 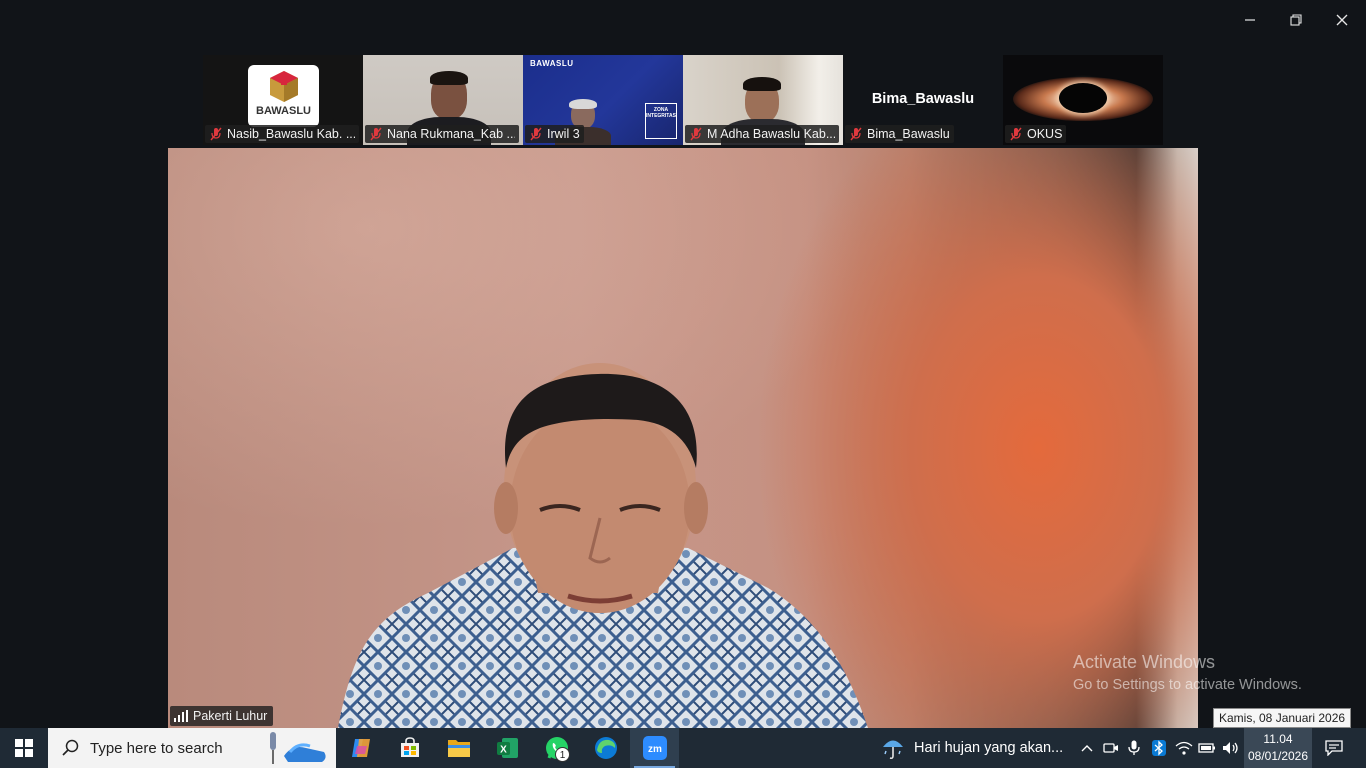 I want to click on zoom-icon: zm, so click(x=654, y=748).